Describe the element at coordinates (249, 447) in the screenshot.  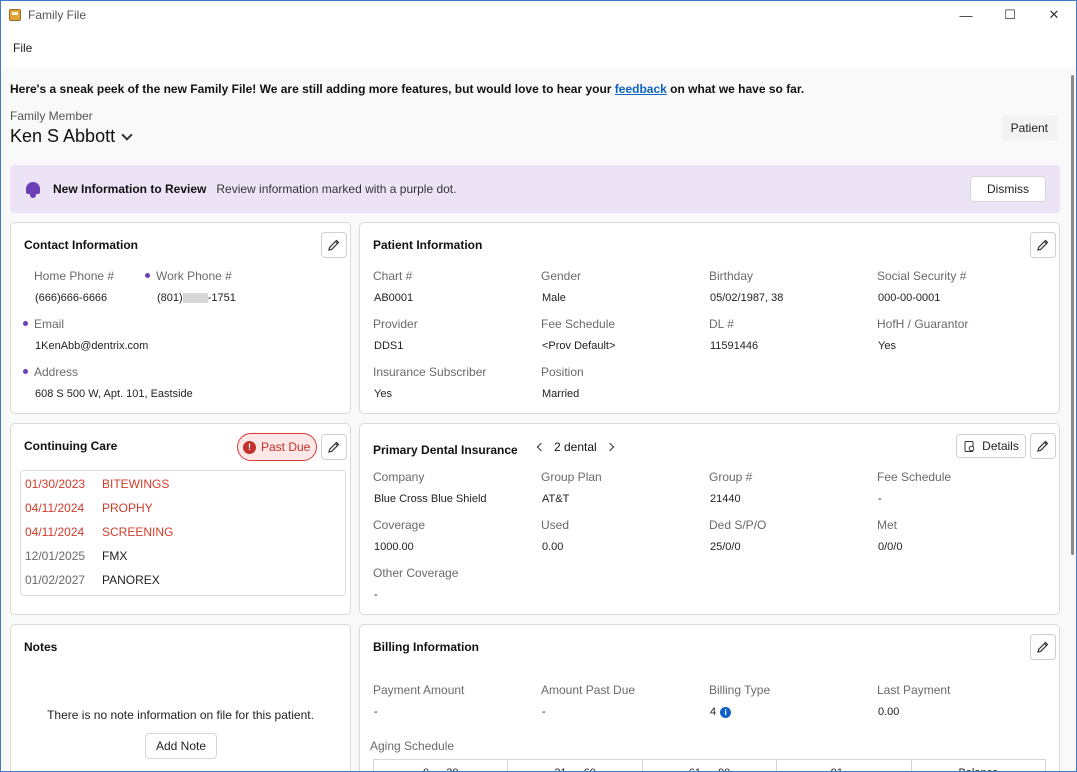
I see `alert-icon: !` at that location.